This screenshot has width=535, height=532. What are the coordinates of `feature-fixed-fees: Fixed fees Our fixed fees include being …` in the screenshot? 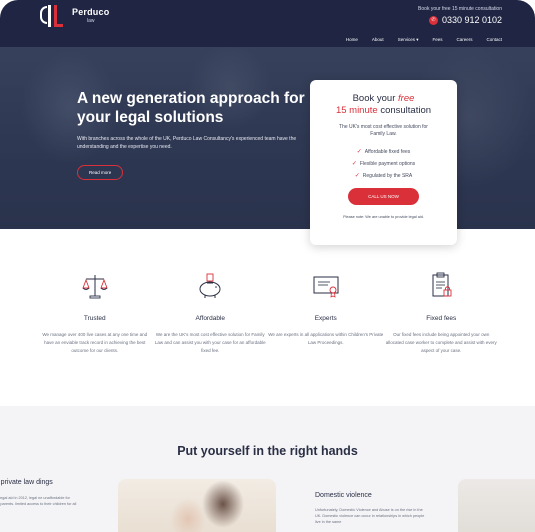 It's located at (442, 313).